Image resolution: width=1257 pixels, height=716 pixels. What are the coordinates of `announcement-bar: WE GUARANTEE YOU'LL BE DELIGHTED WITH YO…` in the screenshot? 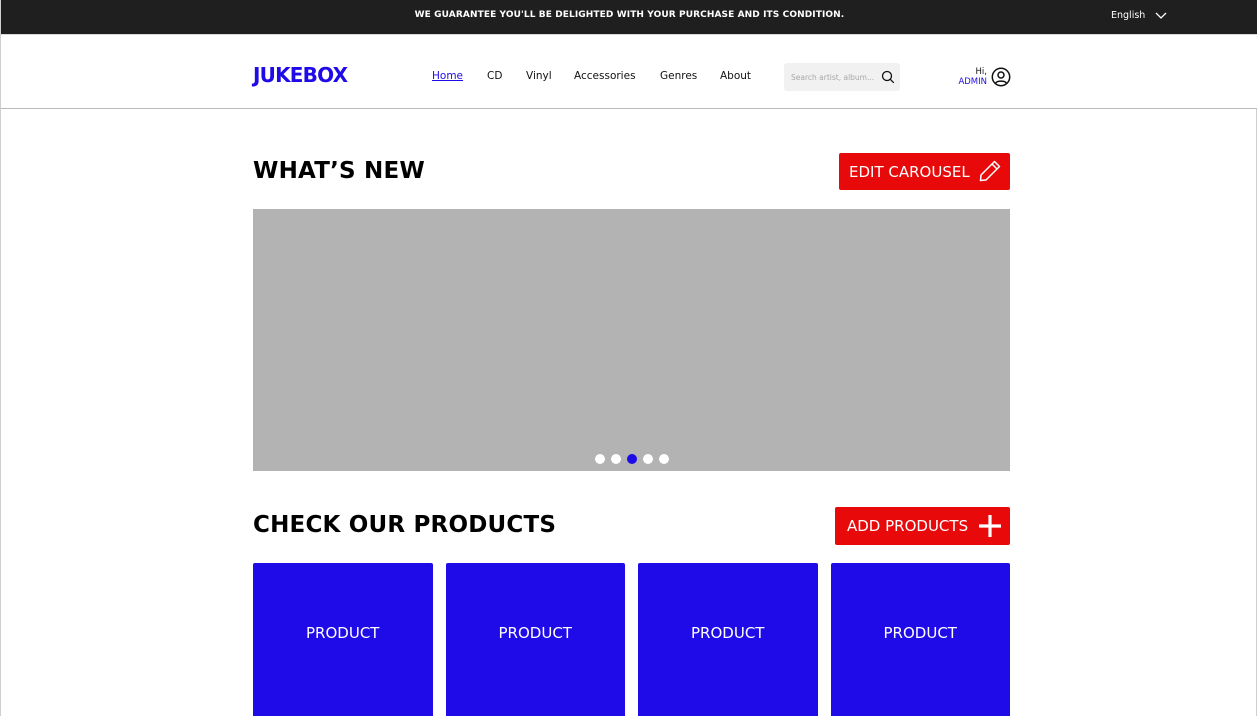 It's located at (629, 17).